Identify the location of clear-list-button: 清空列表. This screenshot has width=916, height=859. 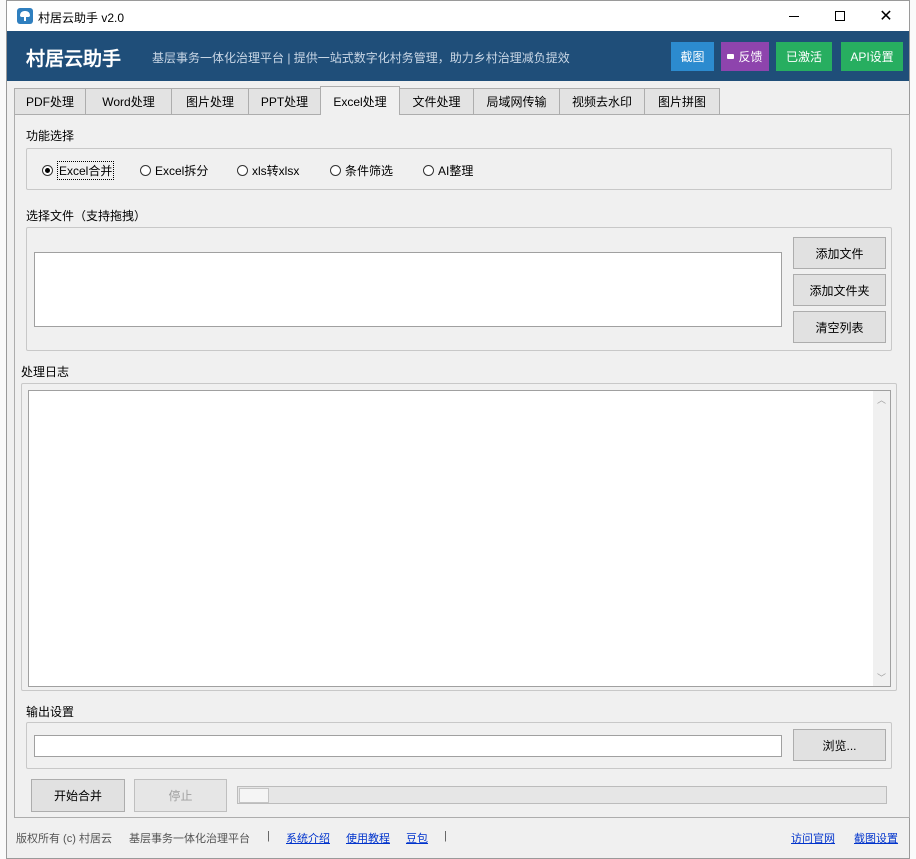
(839, 327).